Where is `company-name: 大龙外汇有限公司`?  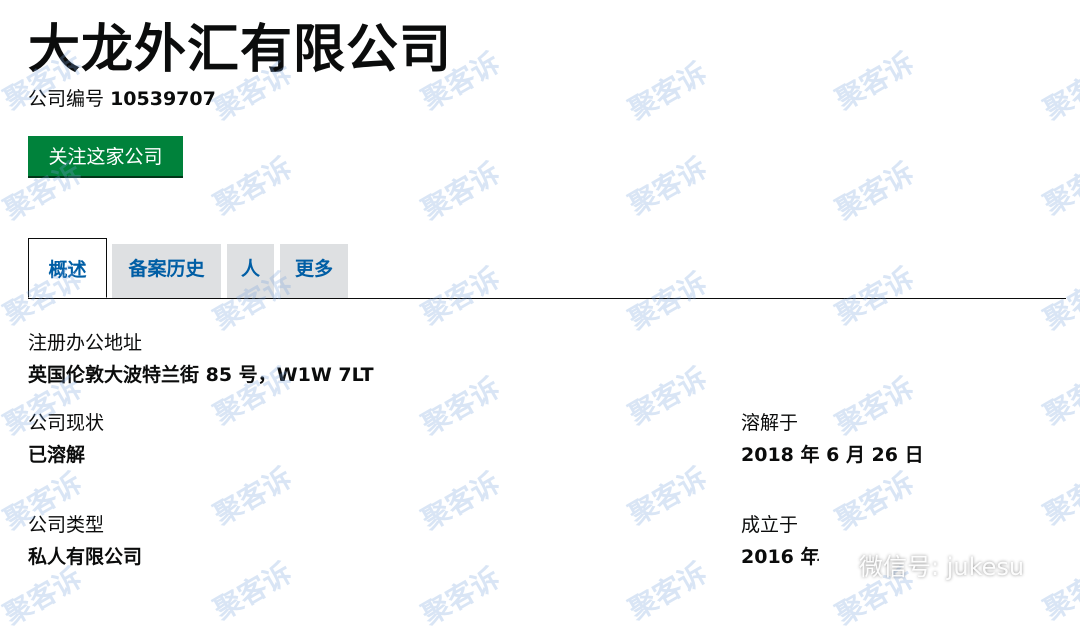 company-name: 大龙外汇有限公司 is located at coordinates (240, 50).